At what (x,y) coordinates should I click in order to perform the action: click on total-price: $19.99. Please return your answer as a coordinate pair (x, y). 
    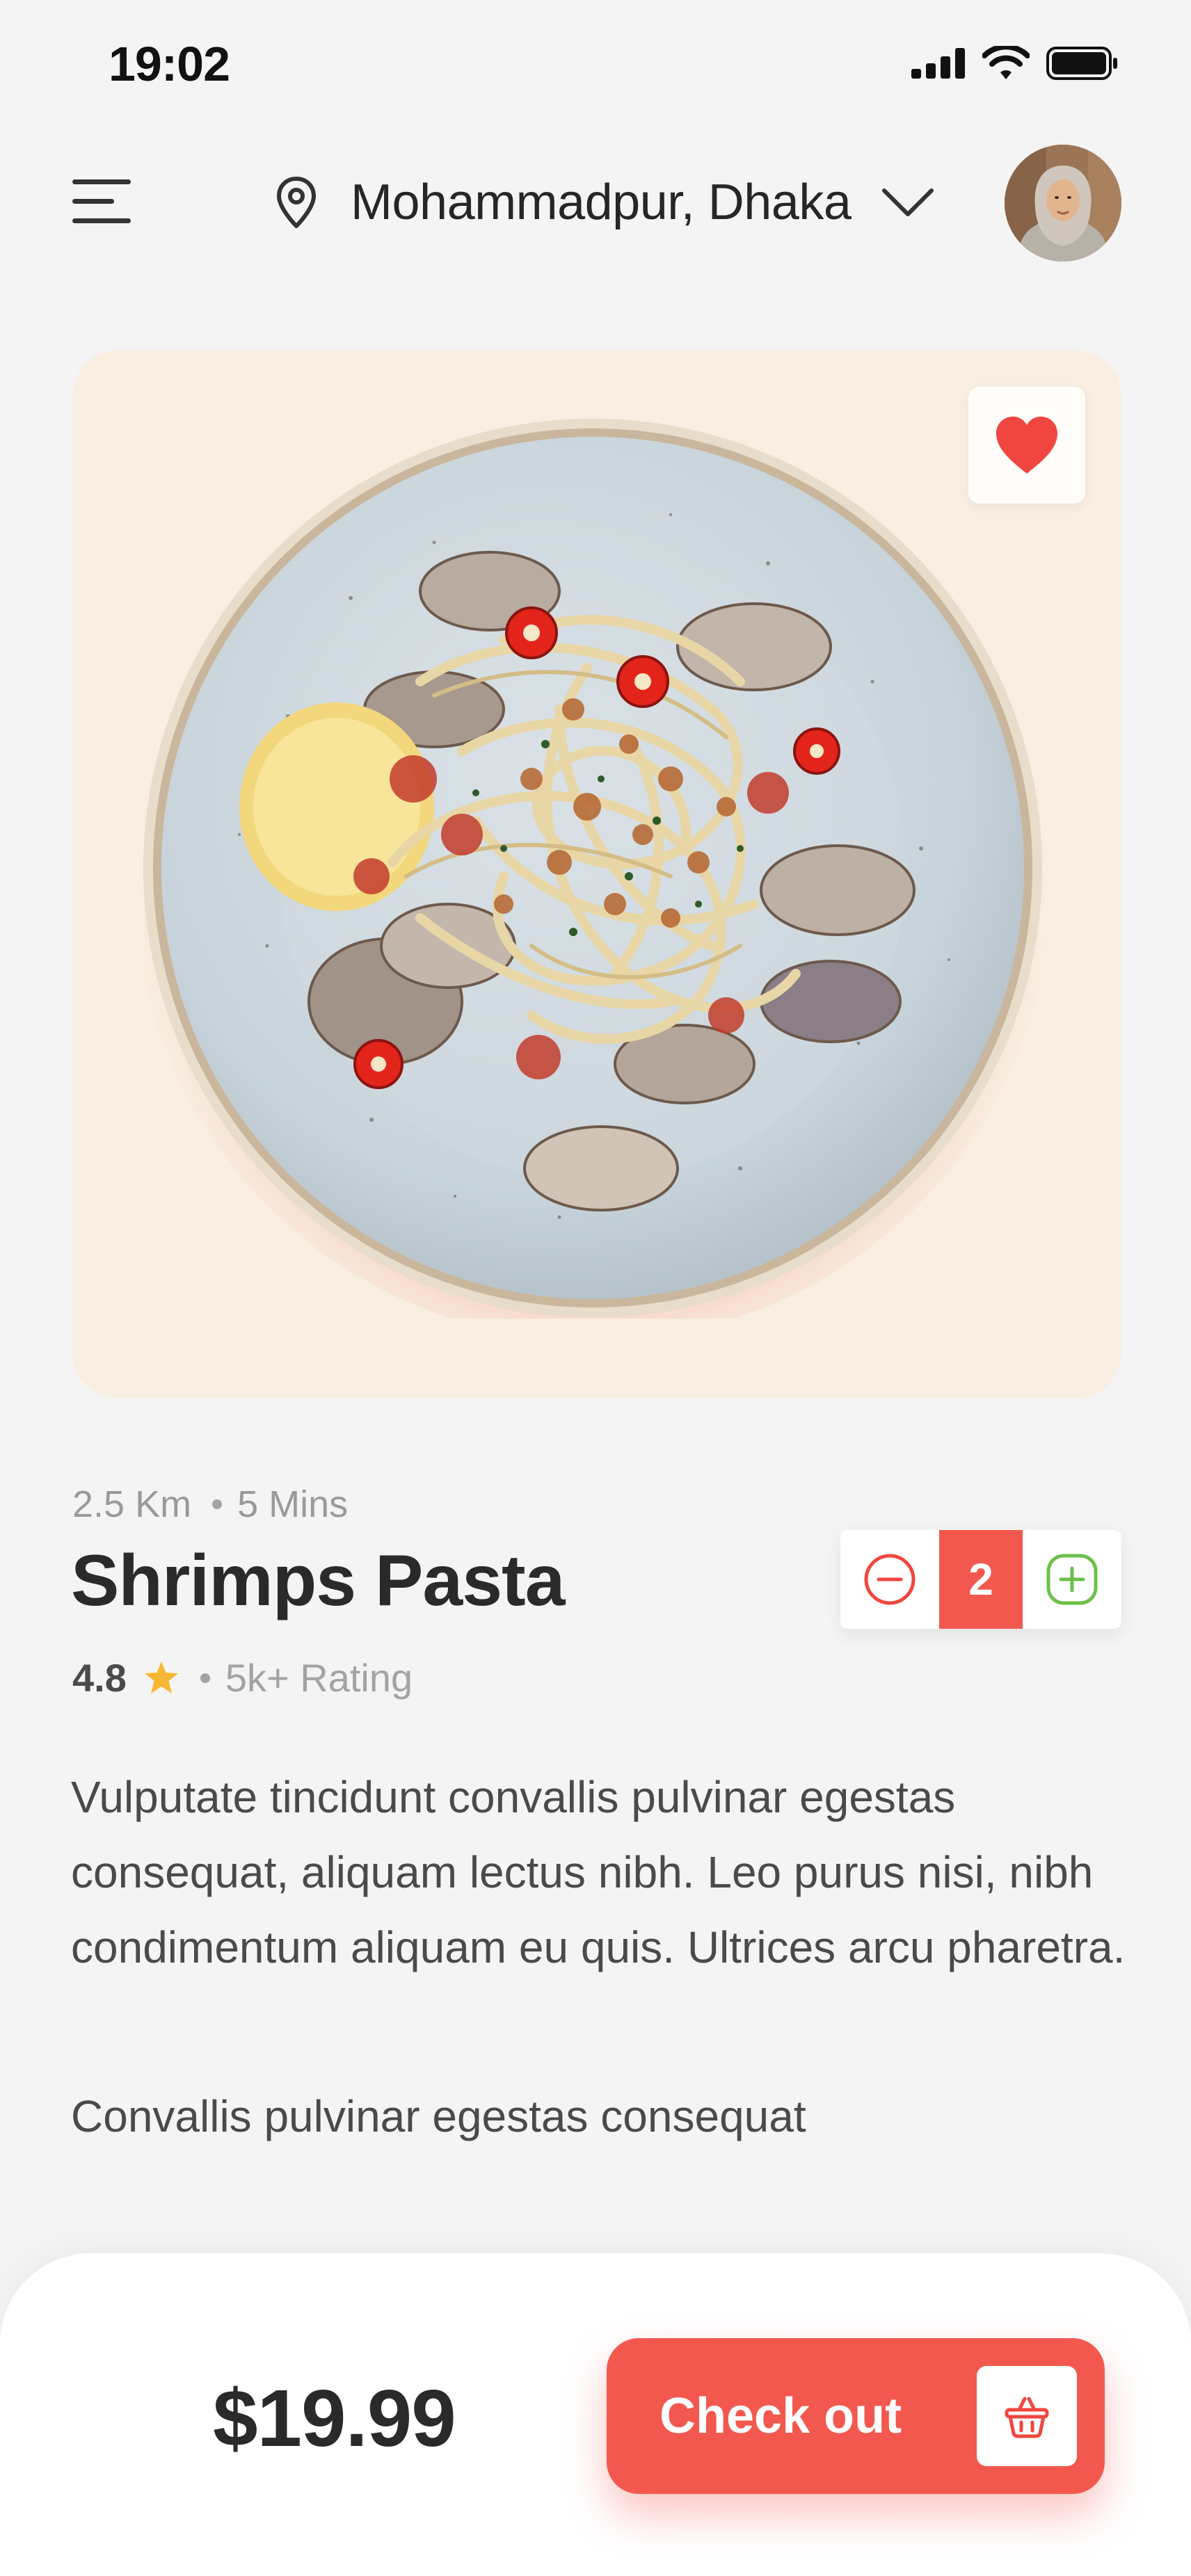
    Looking at the image, I should click on (334, 2418).